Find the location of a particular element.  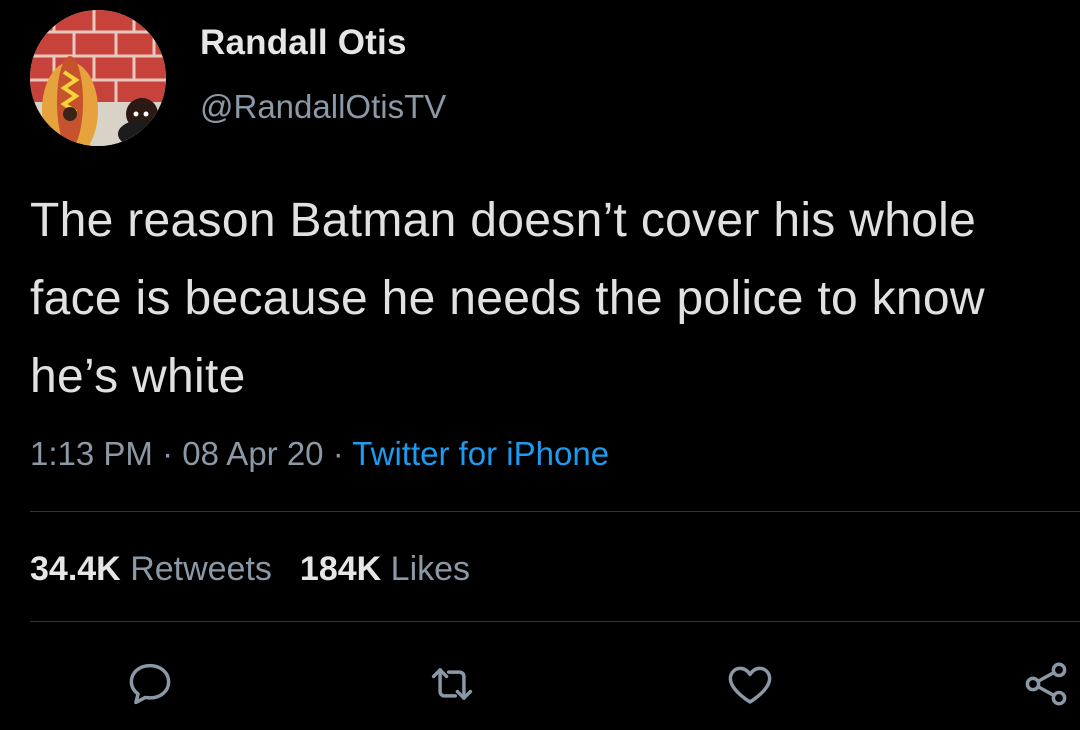

avatar is located at coordinates (98, 78).